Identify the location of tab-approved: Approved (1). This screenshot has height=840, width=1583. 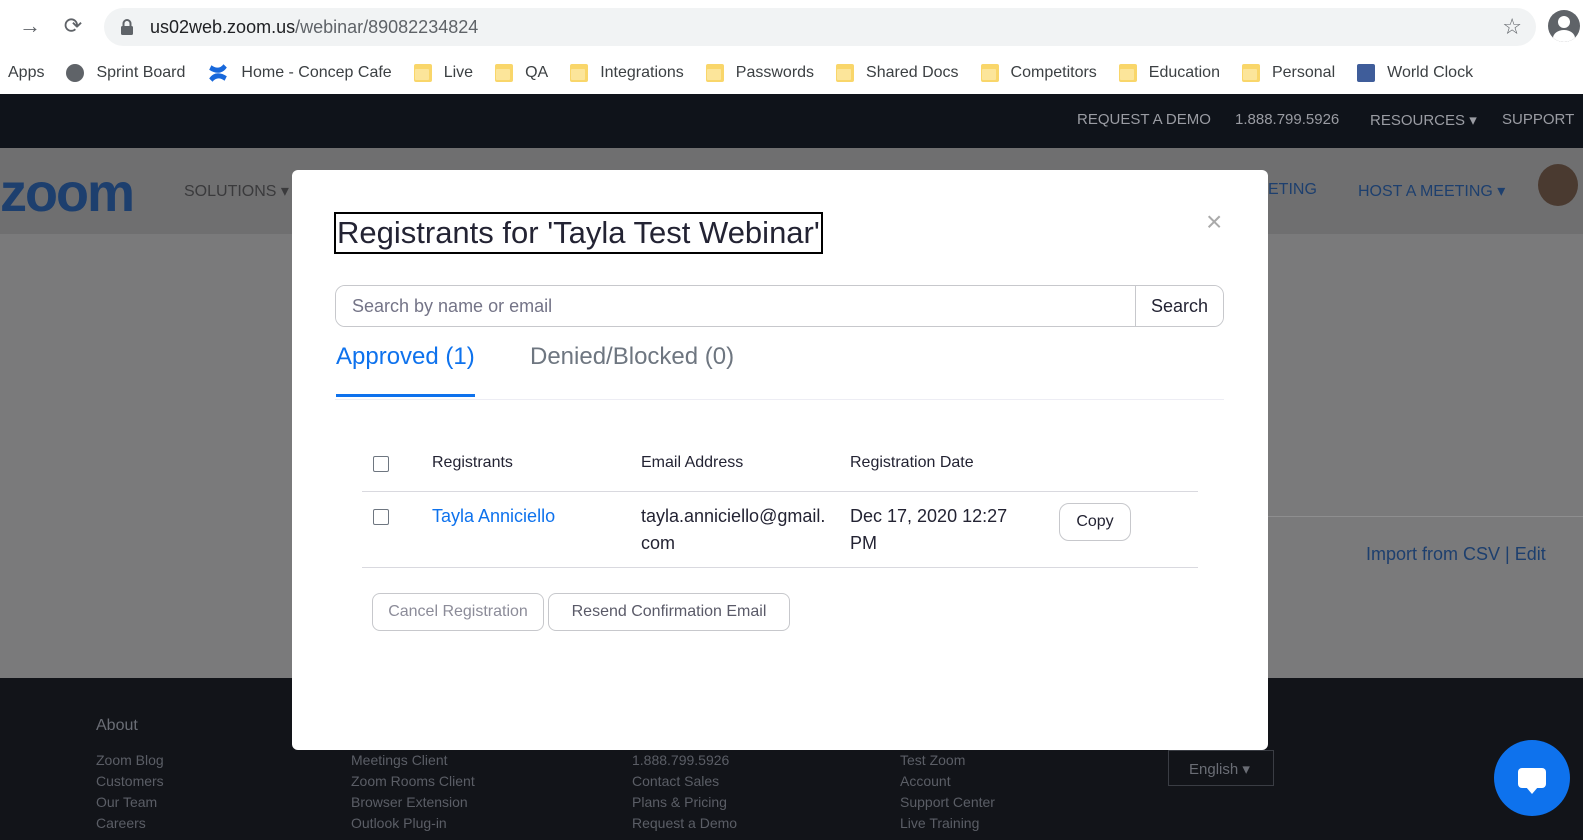
(405, 370).